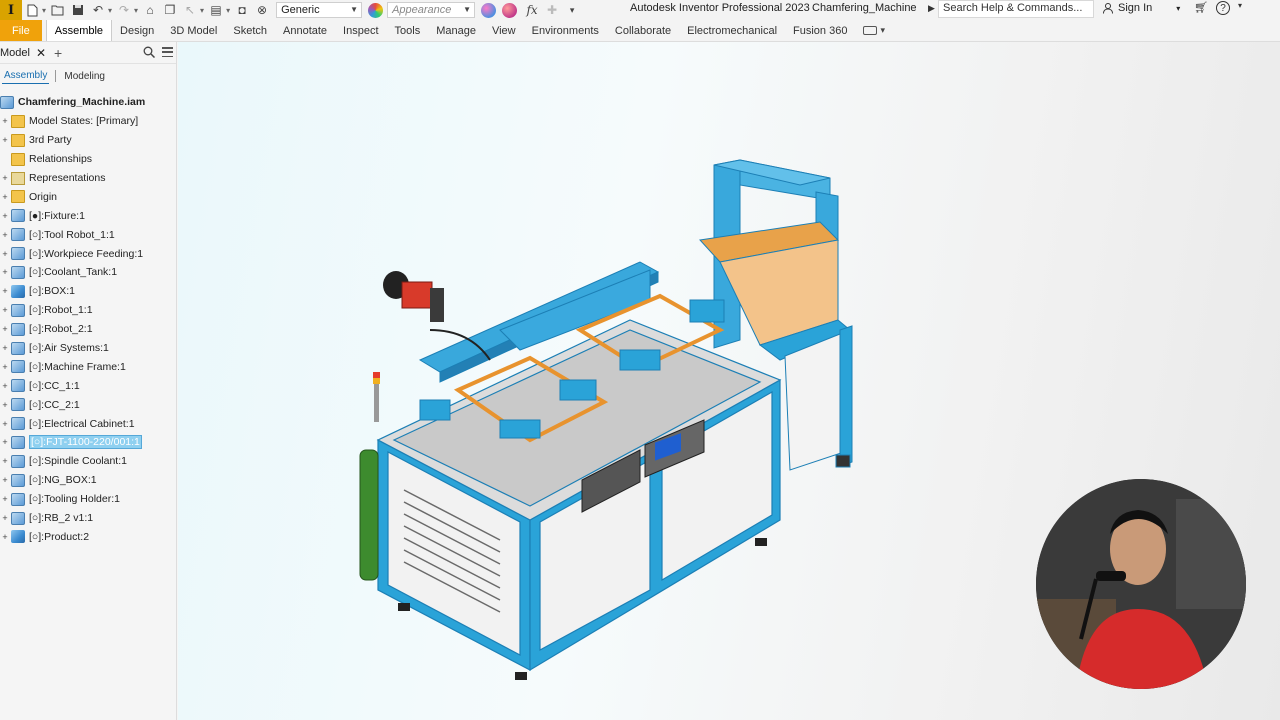  I want to click on cart-icon: 🛒︎, so click(1201, 8).